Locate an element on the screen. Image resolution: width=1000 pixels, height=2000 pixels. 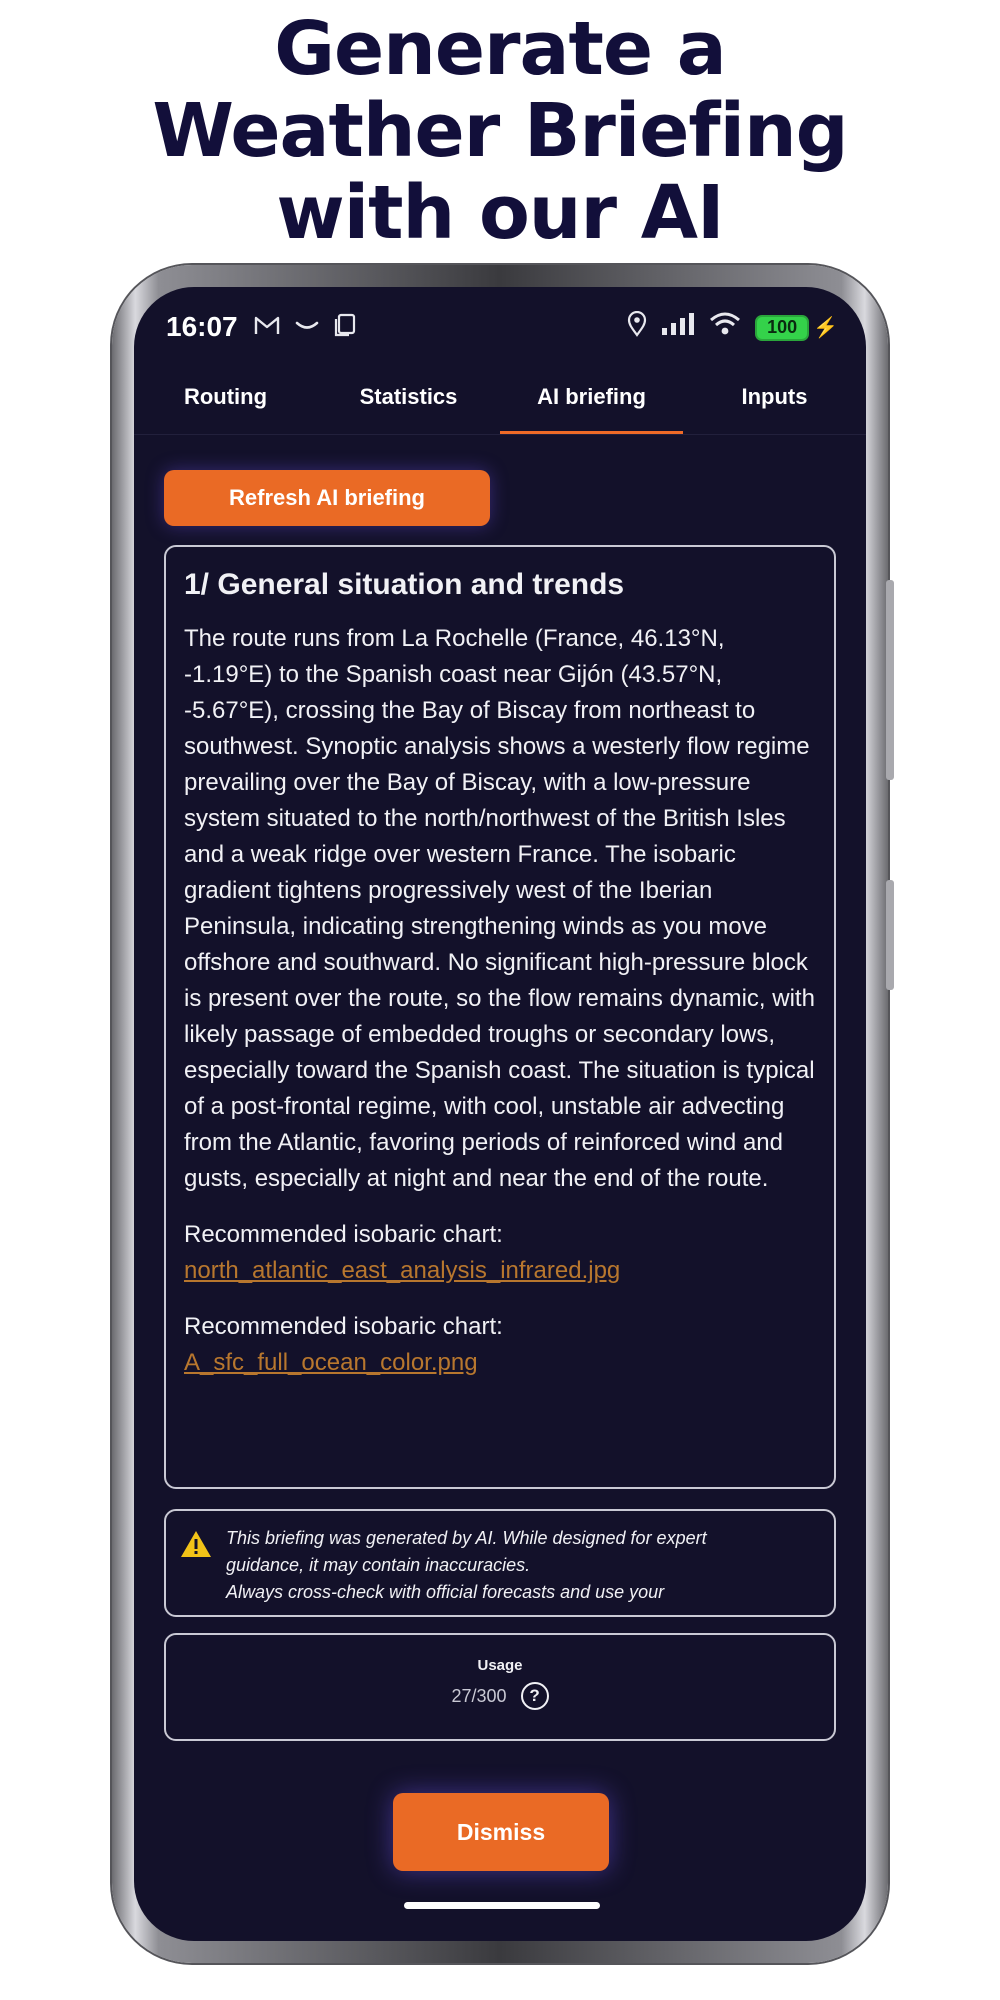
disclaimer-line: guidance, it may contain inaccuracies. is located at coordinates (378, 1565).